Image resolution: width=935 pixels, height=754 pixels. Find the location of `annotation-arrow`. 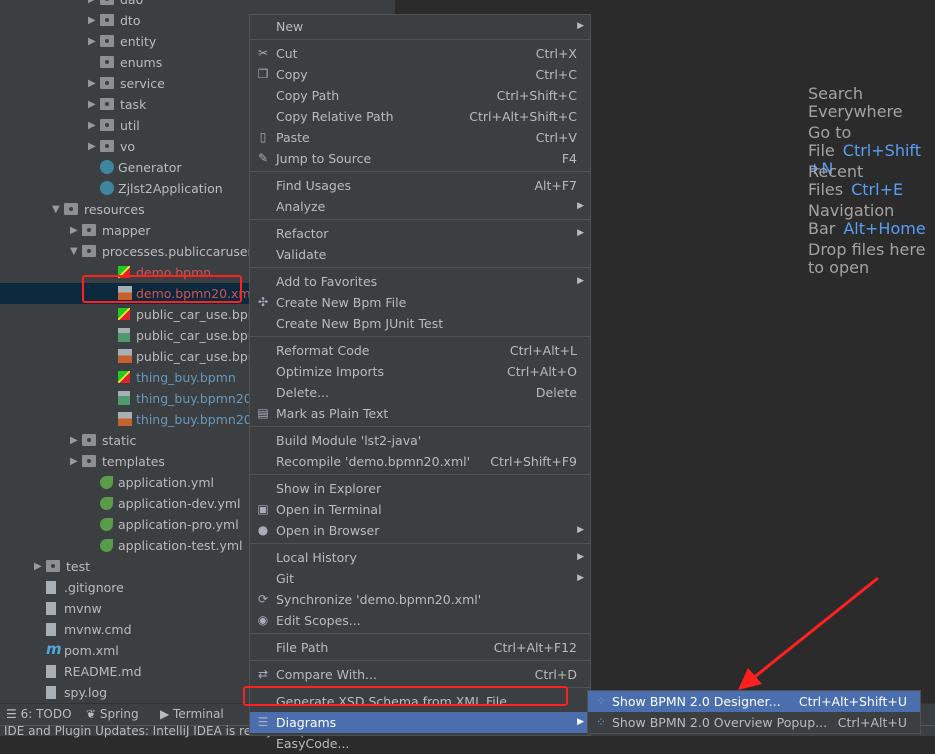

annotation-arrow is located at coordinates (808, 633).